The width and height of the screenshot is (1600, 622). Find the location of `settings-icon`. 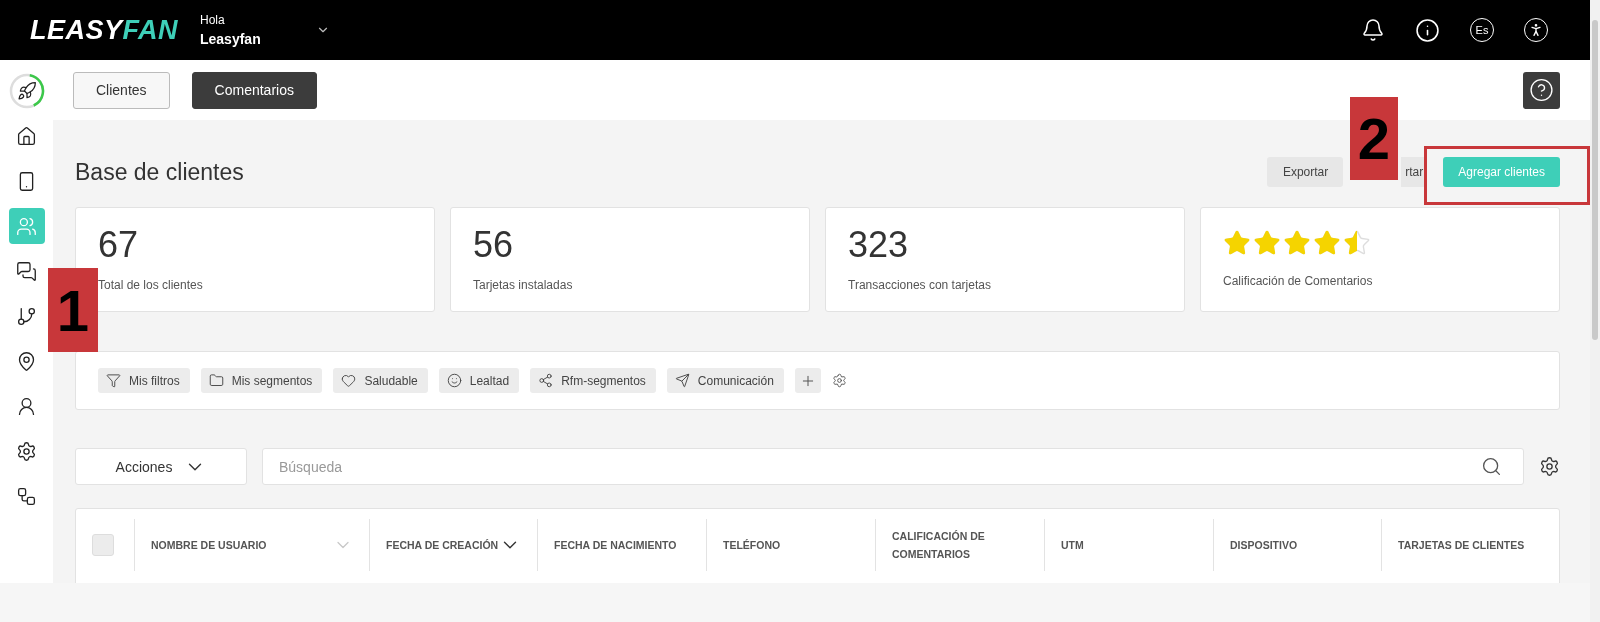

settings-icon is located at coordinates (1549, 466).